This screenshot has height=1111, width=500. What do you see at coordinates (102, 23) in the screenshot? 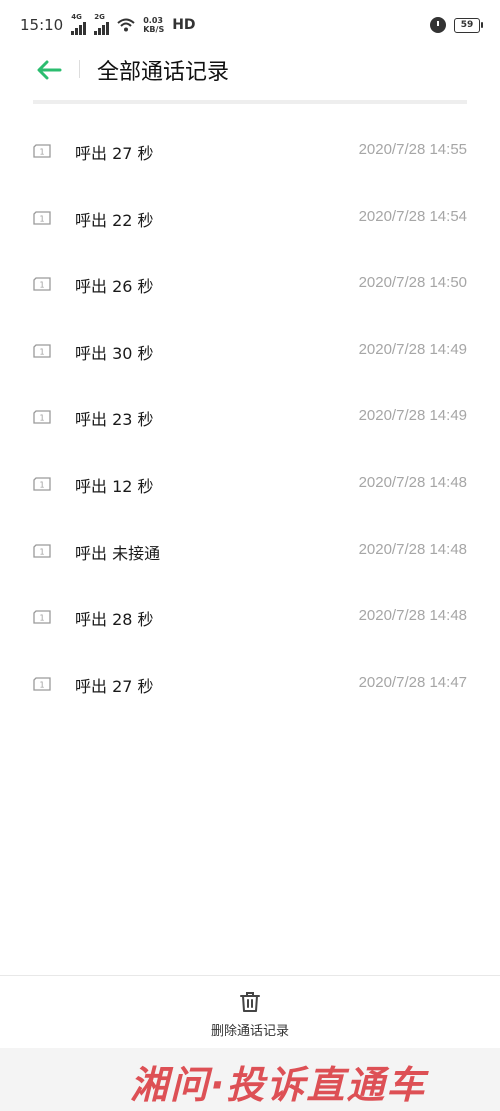
I see `signal-2g-icon: 2G` at bounding box center [102, 23].